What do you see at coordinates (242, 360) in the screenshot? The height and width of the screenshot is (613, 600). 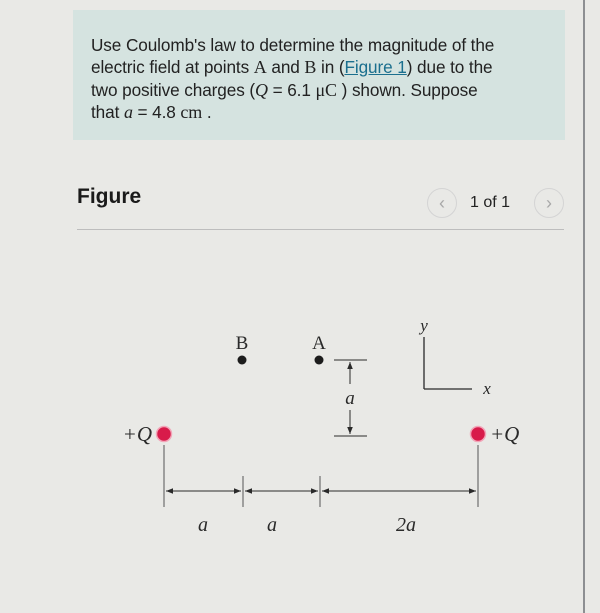 I see `point-b-dot` at bounding box center [242, 360].